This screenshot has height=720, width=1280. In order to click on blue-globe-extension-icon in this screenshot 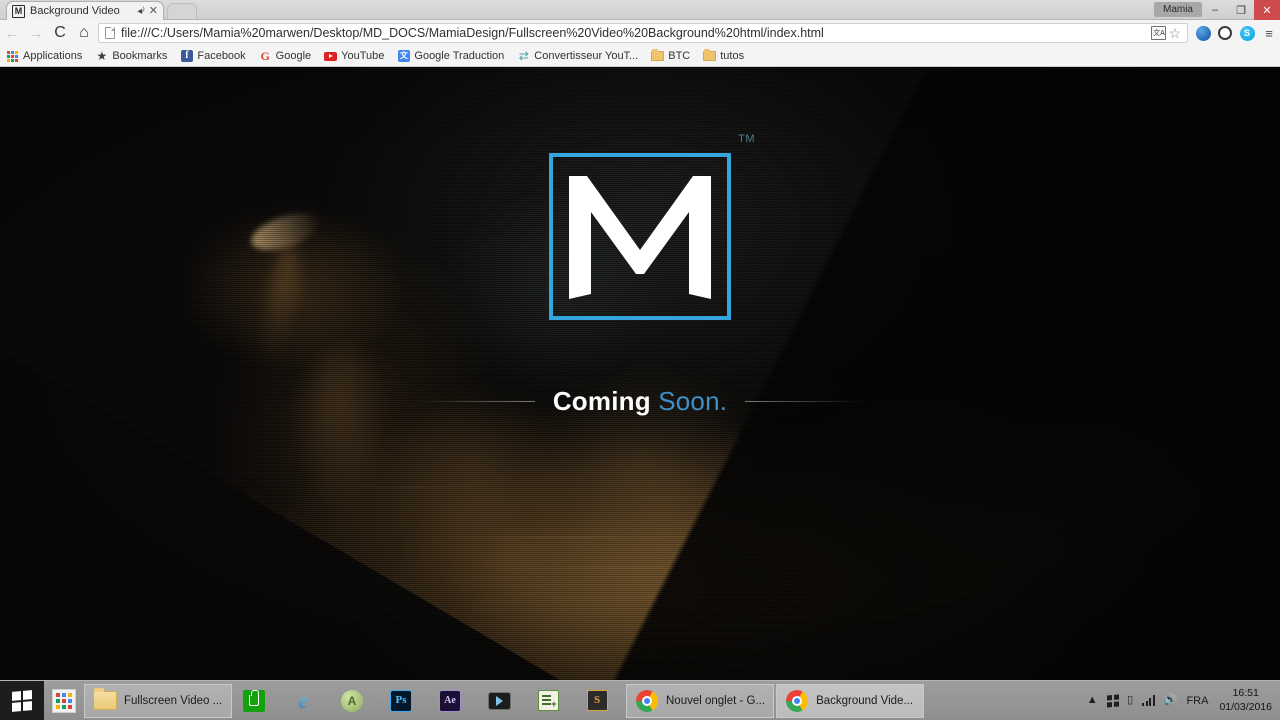, I will do `click(1203, 33)`.